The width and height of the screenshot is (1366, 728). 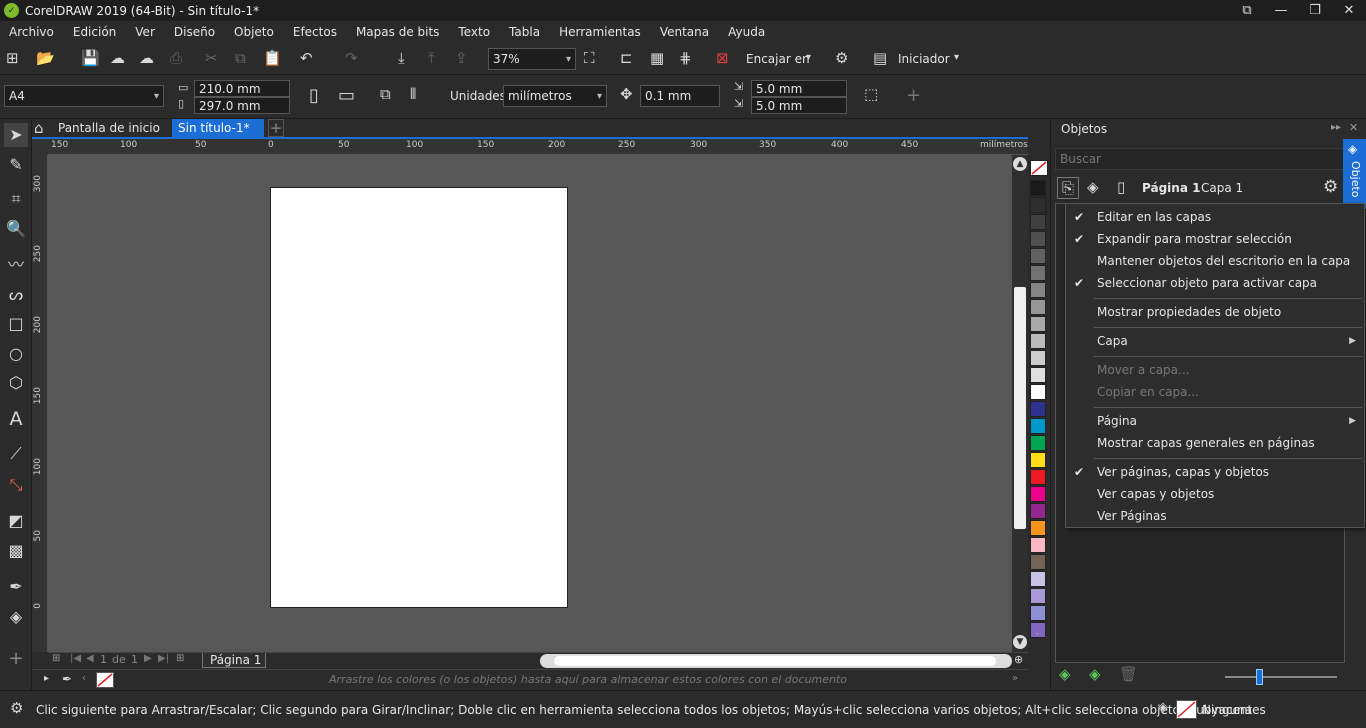 What do you see at coordinates (1354, 174) in the screenshot?
I see `objects-side-tab: ◈ Objeto` at bounding box center [1354, 174].